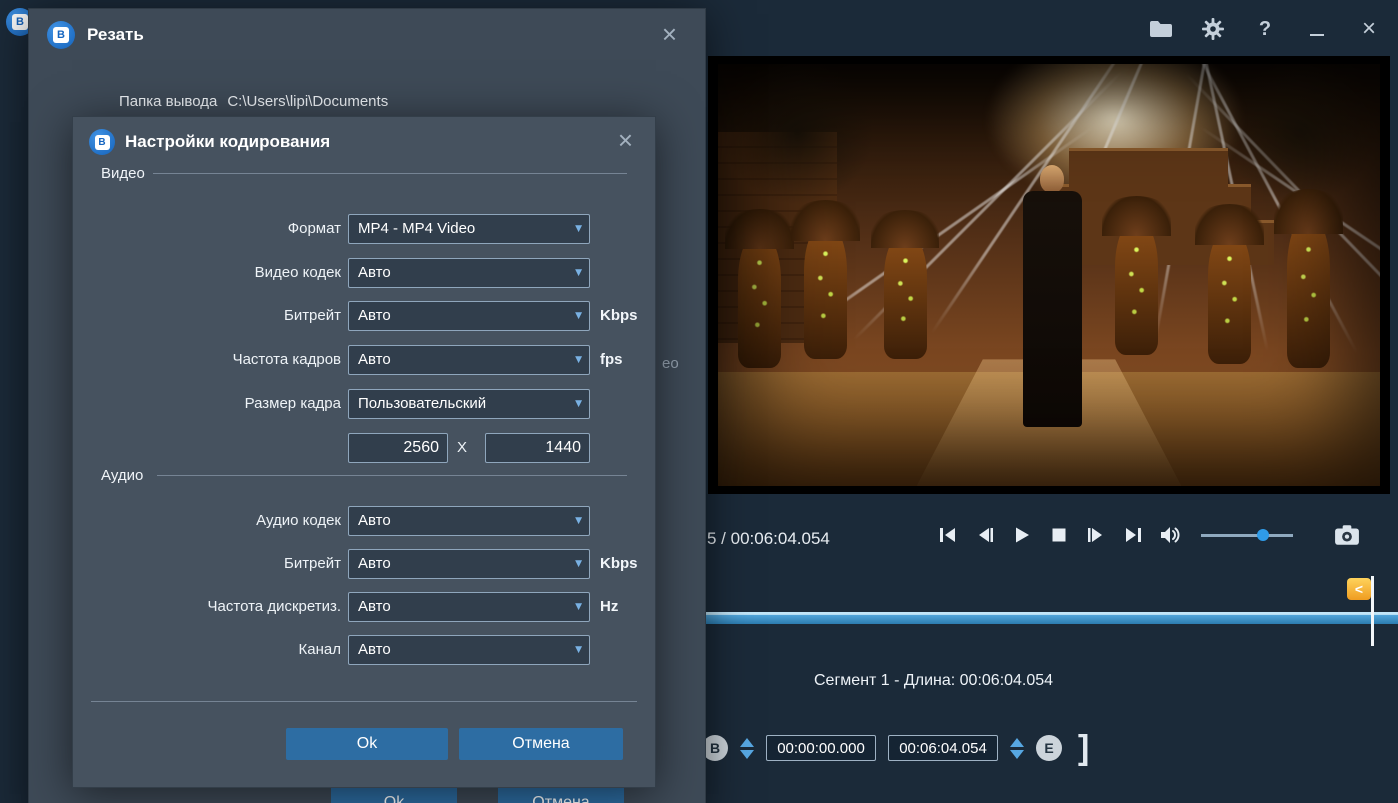 This screenshot has height=803, width=1398. I want to click on titlebar-toolbar: ? ×, so click(1265, 29).